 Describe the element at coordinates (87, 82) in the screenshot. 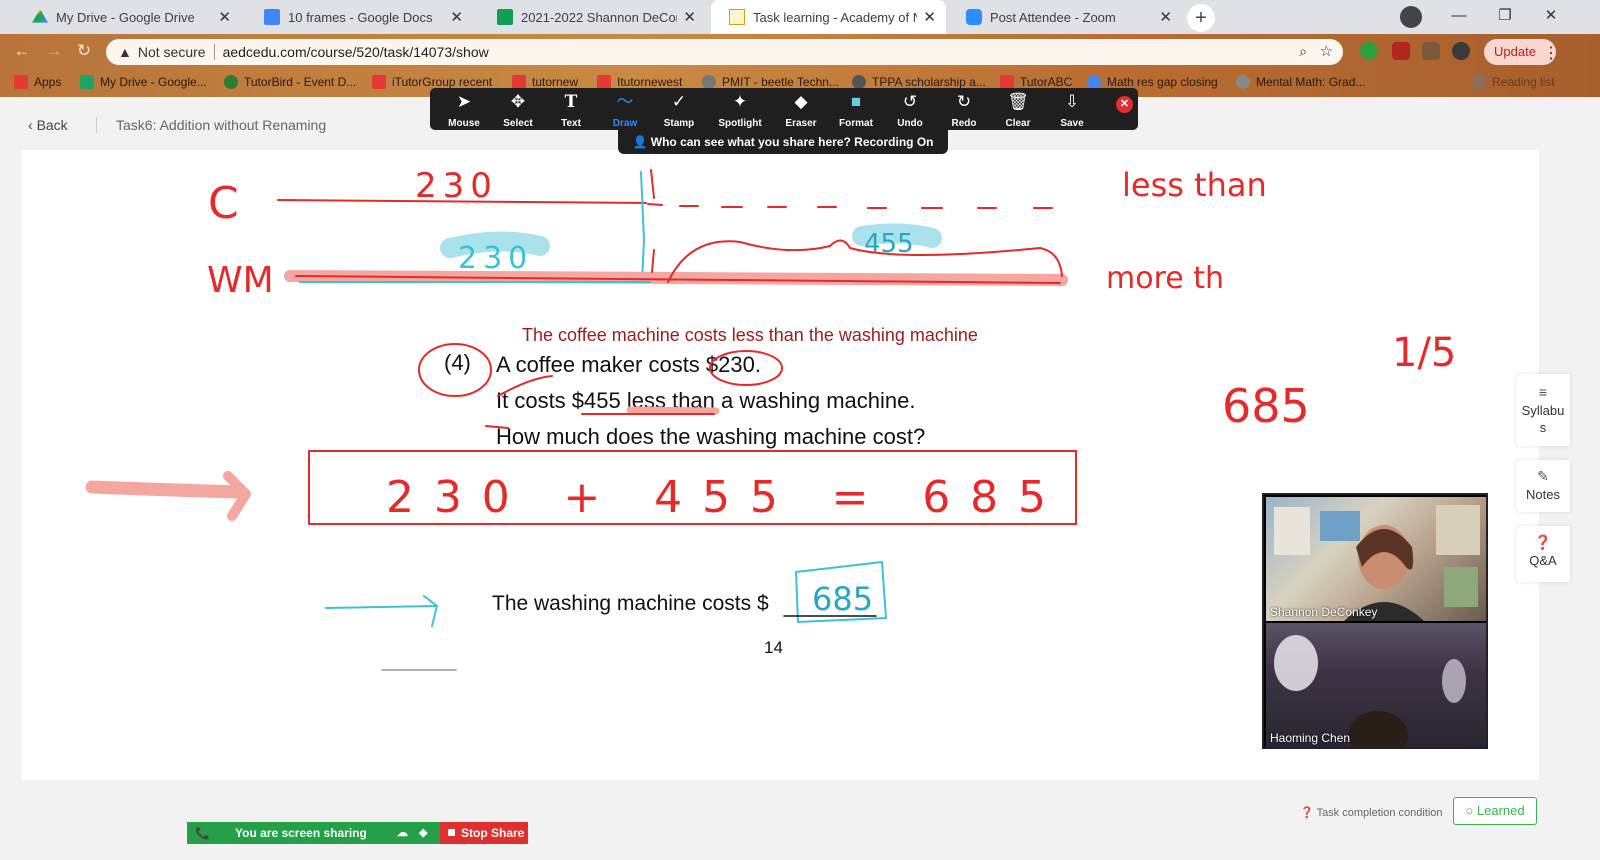

I see `google-drive-icon` at that location.